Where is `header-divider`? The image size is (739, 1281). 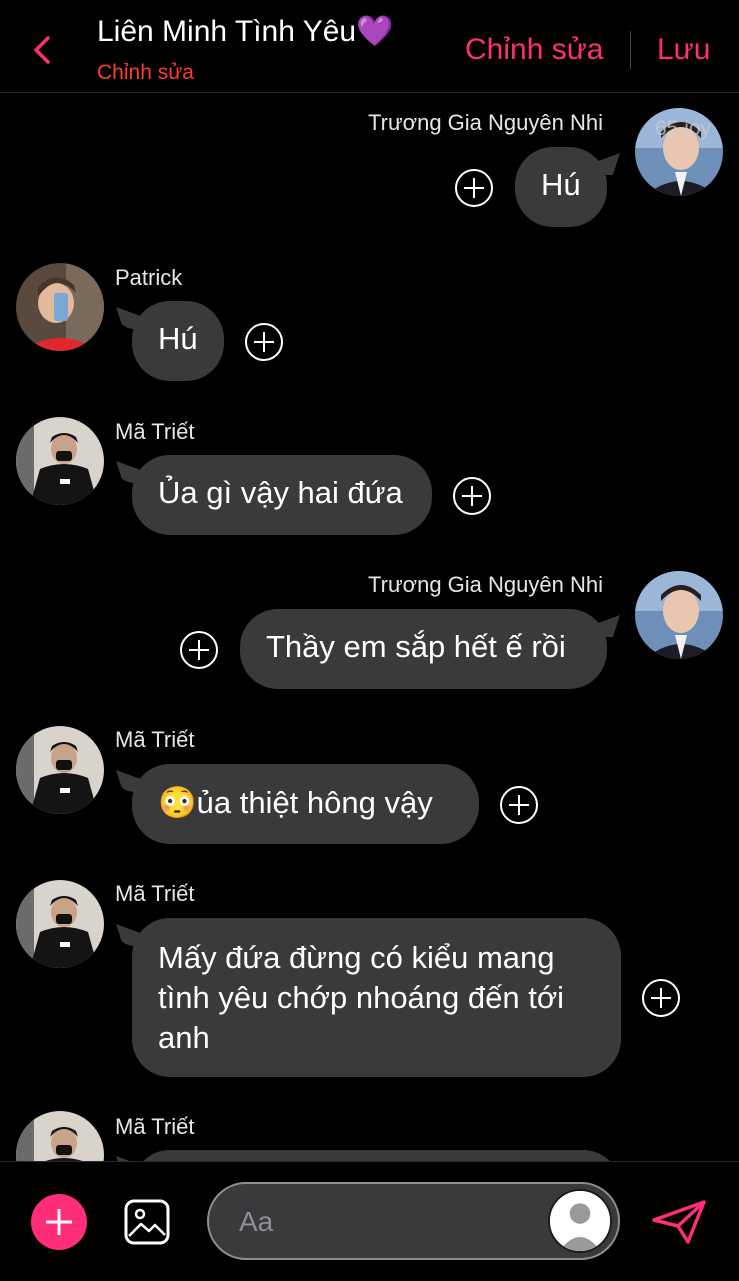
header-divider is located at coordinates (630, 50).